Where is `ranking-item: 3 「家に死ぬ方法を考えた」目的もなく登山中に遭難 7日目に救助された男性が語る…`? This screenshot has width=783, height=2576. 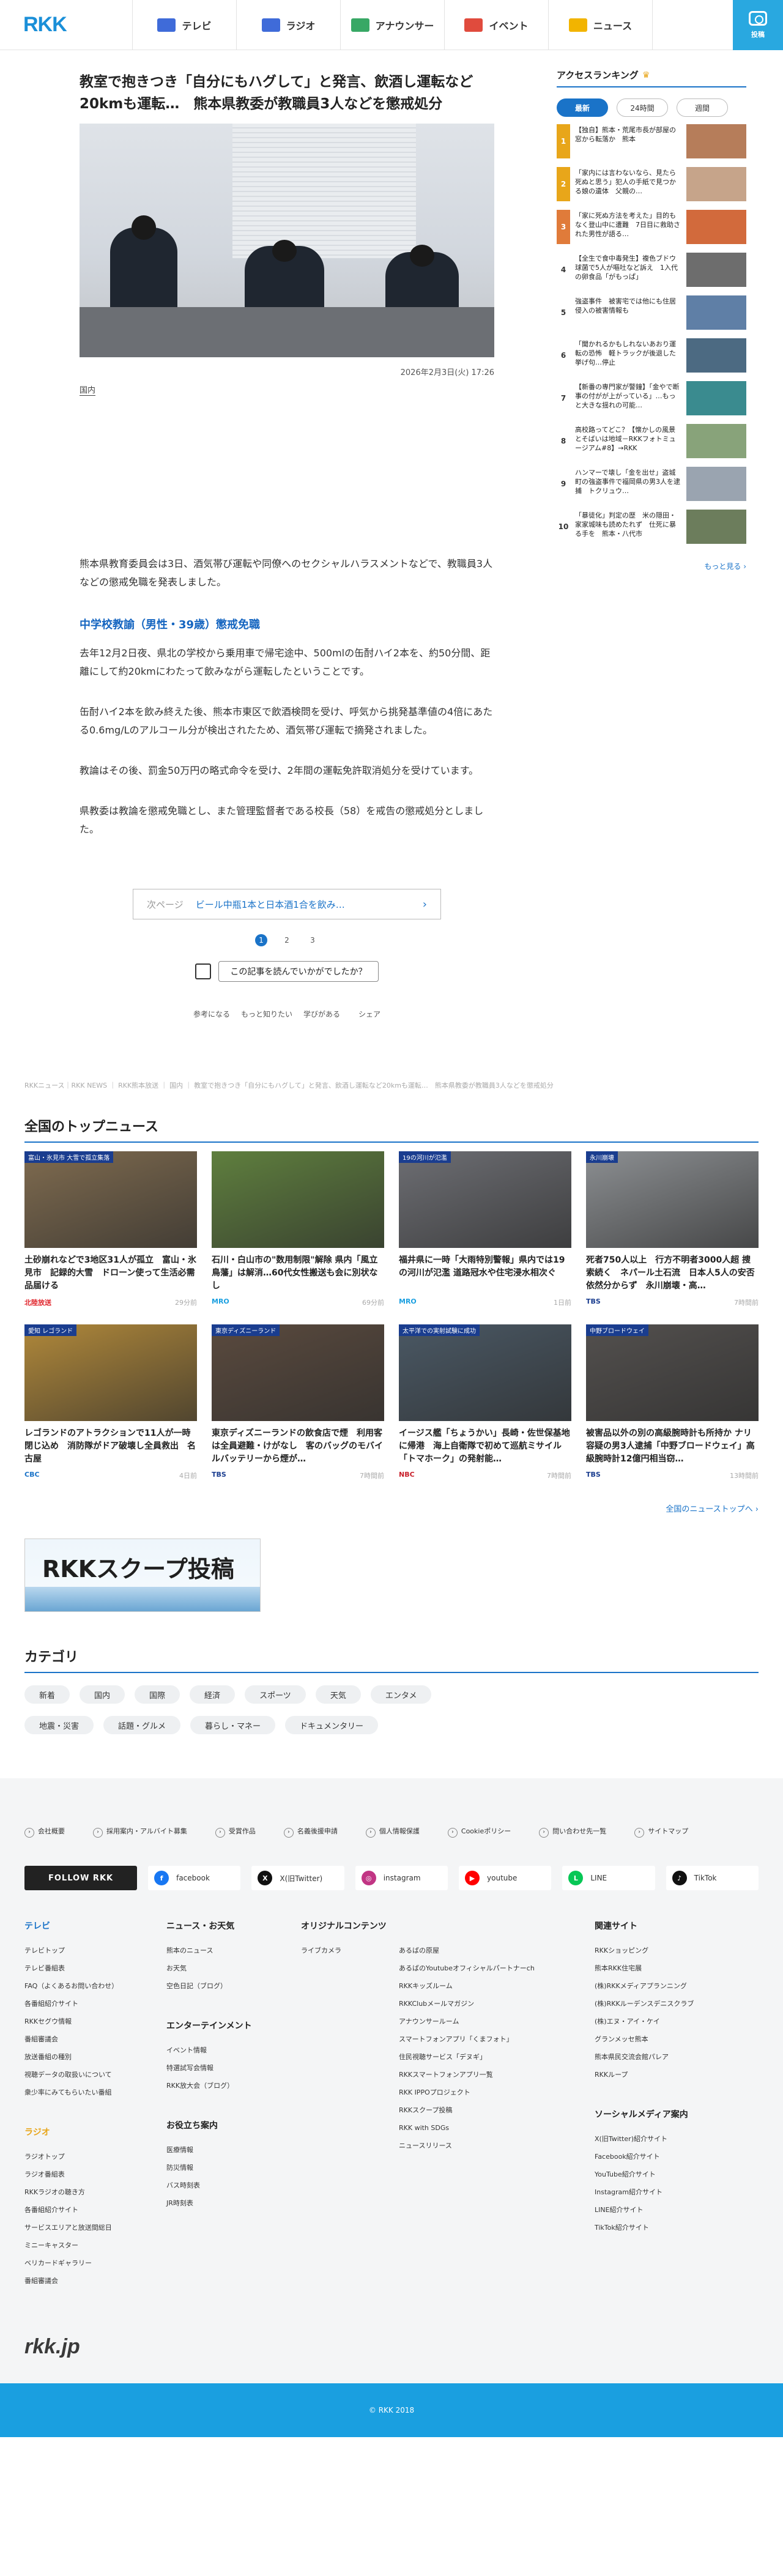 ranking-item: 3 「家に死ぬ方法を考えた」目的もなく登山中に遭難 7日目に救助された男性が語る… is located at coordinates (651, 229).